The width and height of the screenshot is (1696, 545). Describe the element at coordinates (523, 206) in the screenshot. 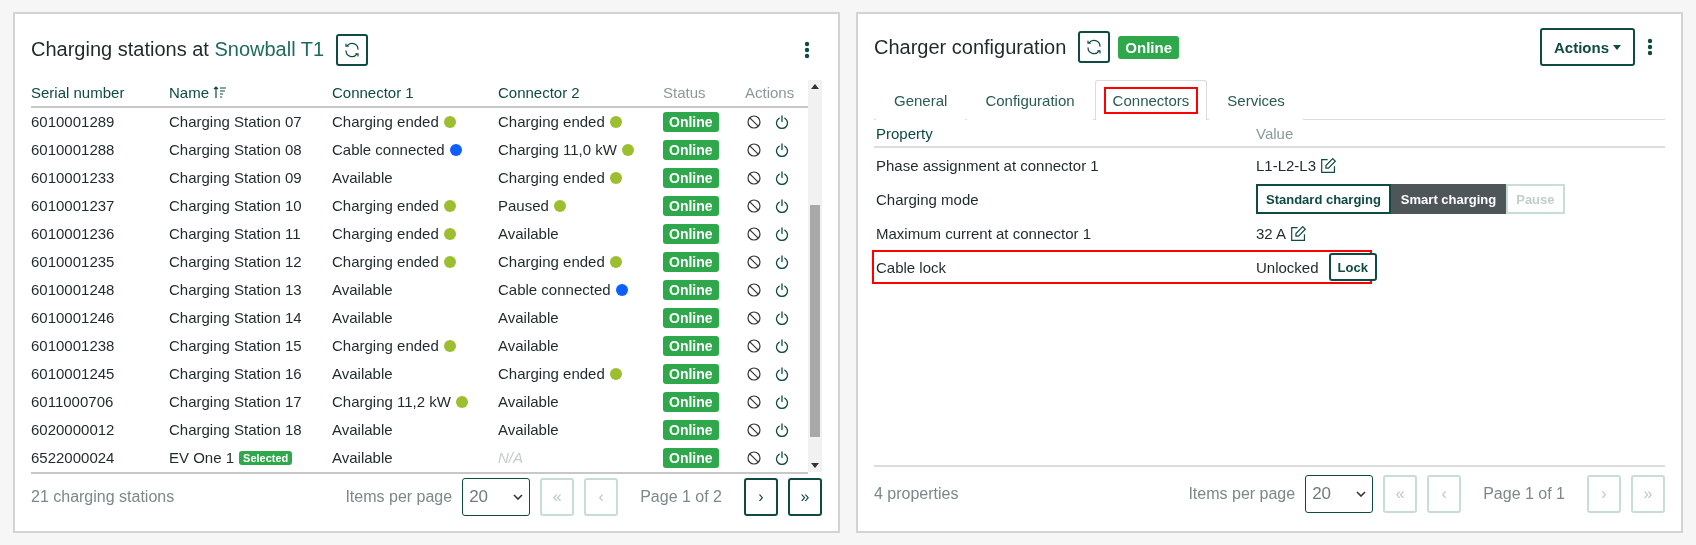

I see `connector-status: Paused` at that location.